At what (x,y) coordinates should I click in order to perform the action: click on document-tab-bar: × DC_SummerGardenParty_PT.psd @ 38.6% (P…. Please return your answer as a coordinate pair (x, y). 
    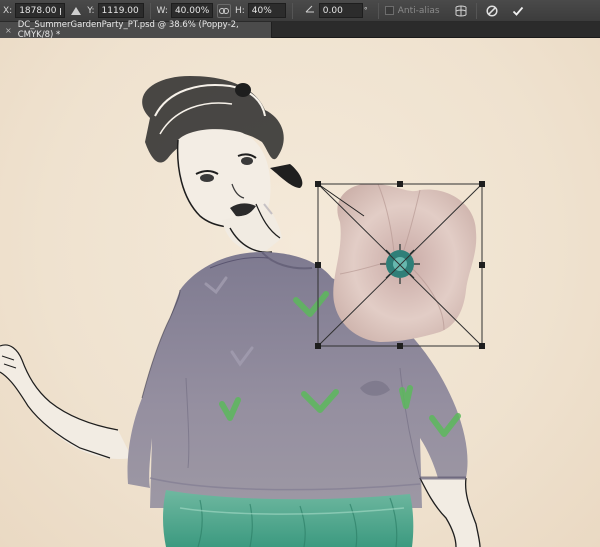
    Looking at the image, I should click on (300, 30).